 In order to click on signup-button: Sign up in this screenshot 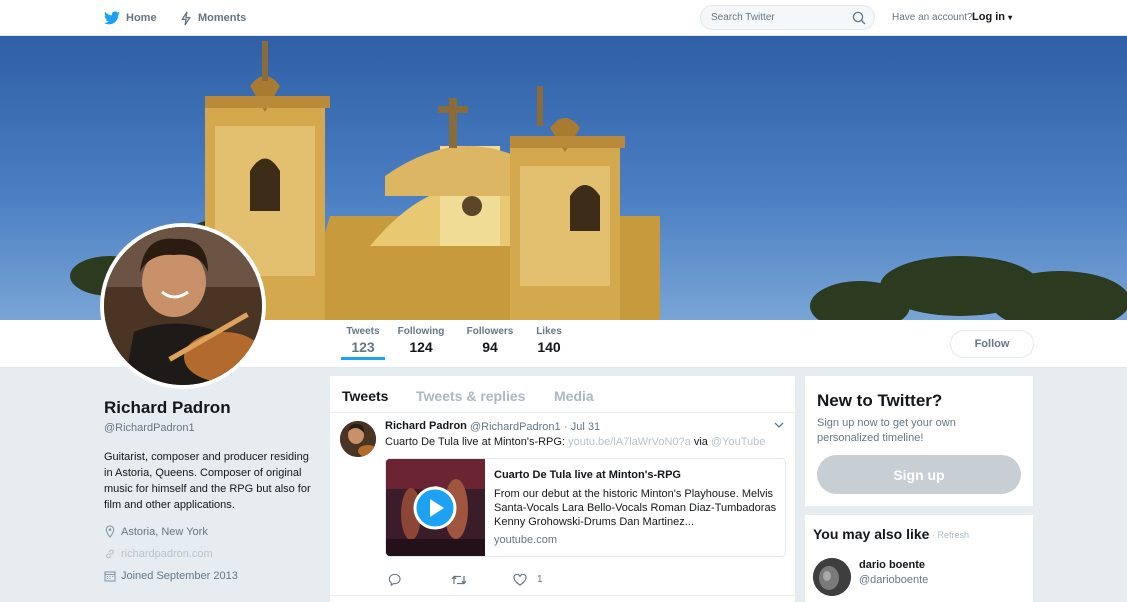, I will do `click(919, 474)`.